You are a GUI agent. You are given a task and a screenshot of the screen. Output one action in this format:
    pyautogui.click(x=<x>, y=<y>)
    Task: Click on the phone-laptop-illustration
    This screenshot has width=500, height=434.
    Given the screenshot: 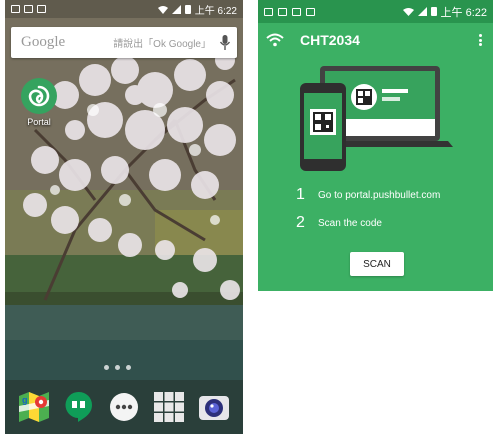 What is the action you would take?
    pyautogui.click(x=376, y=118)
    